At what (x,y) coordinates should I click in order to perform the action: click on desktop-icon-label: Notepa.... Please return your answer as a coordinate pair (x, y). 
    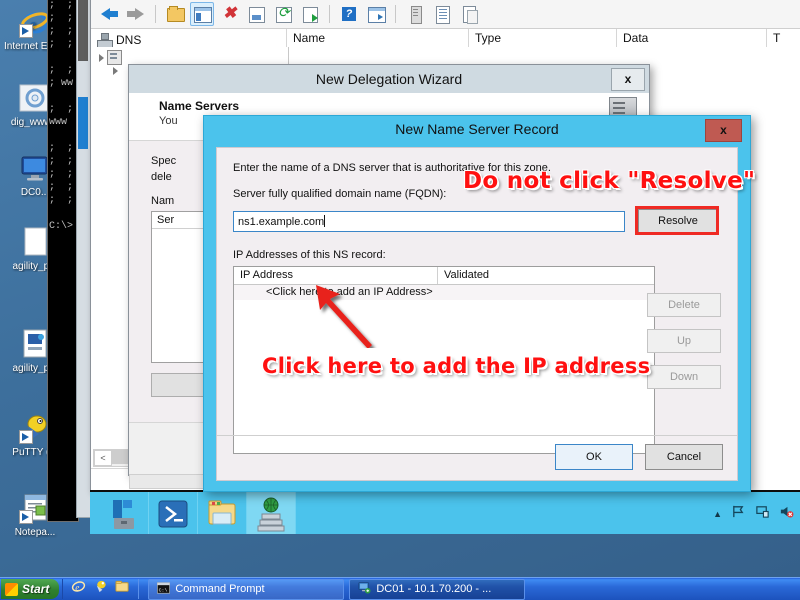
    Looking at the image, I should click on (35, 532).